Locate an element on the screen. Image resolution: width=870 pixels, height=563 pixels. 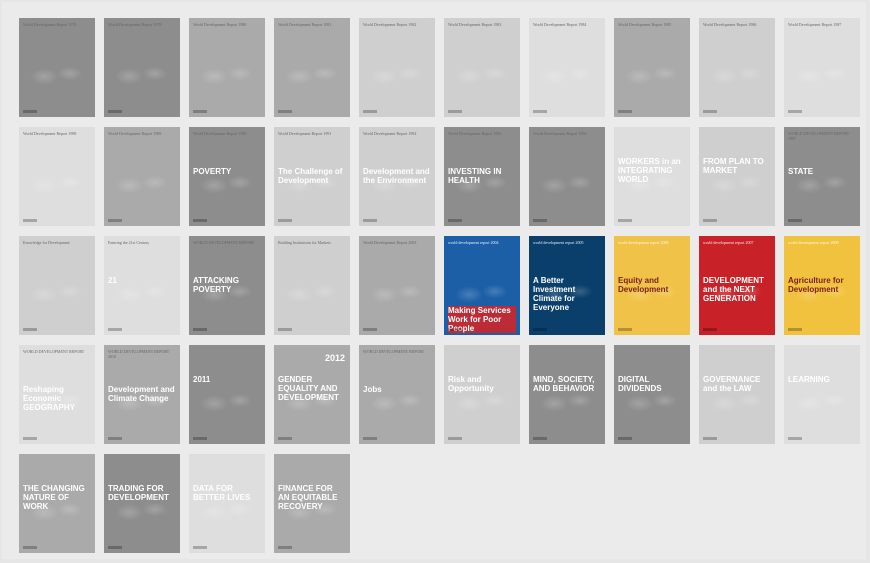
report-cover: TRADING FOR DEVELOPMENT is located at coordinates (142, 503).